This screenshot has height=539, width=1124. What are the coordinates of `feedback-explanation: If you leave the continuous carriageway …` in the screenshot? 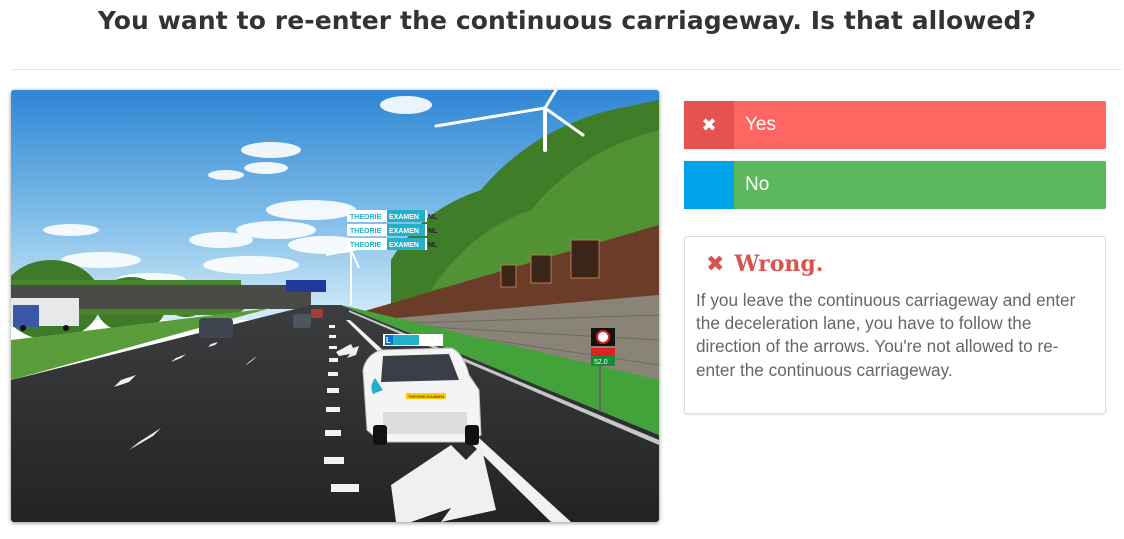 It's located at (886, 335).